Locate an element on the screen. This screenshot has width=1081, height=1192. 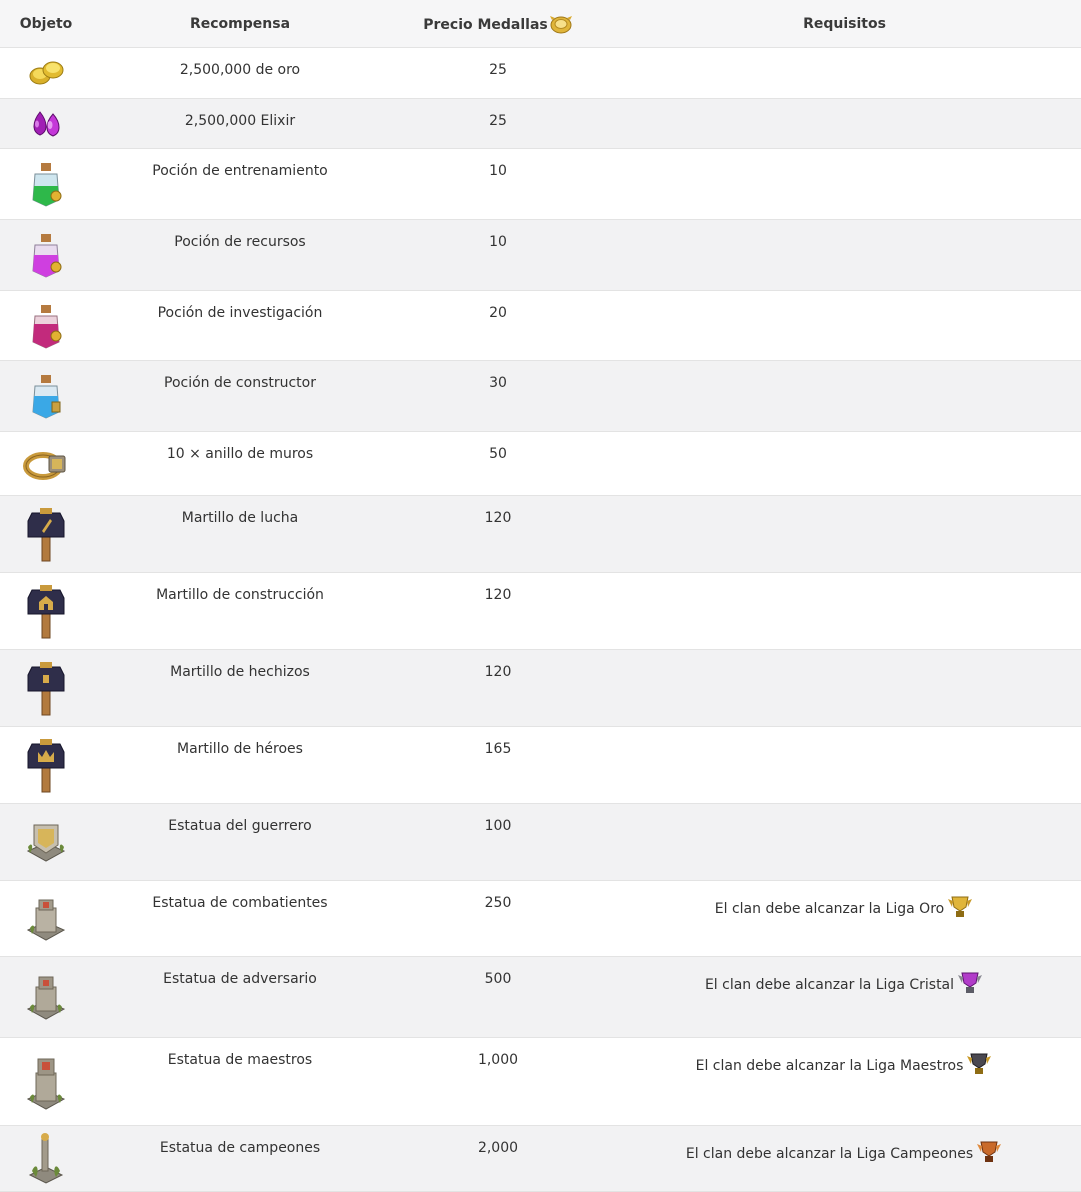
gold-coins-icon is located at coordinates (46, 73).